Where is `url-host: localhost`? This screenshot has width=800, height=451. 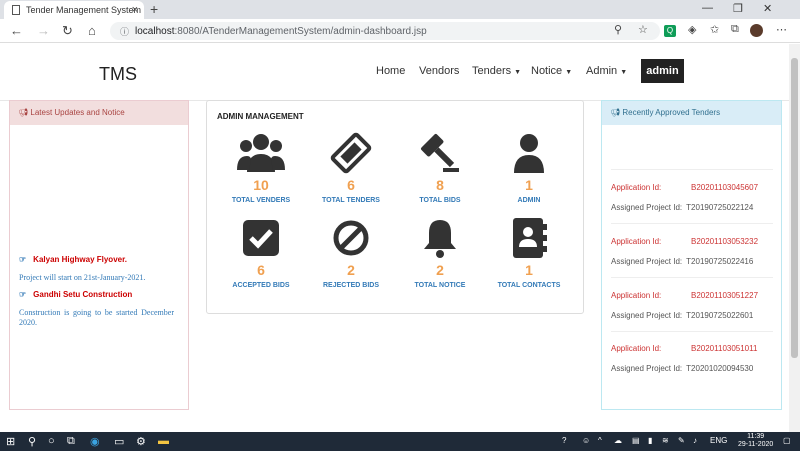 url-host: localhost is located at coordinates (155, 31).